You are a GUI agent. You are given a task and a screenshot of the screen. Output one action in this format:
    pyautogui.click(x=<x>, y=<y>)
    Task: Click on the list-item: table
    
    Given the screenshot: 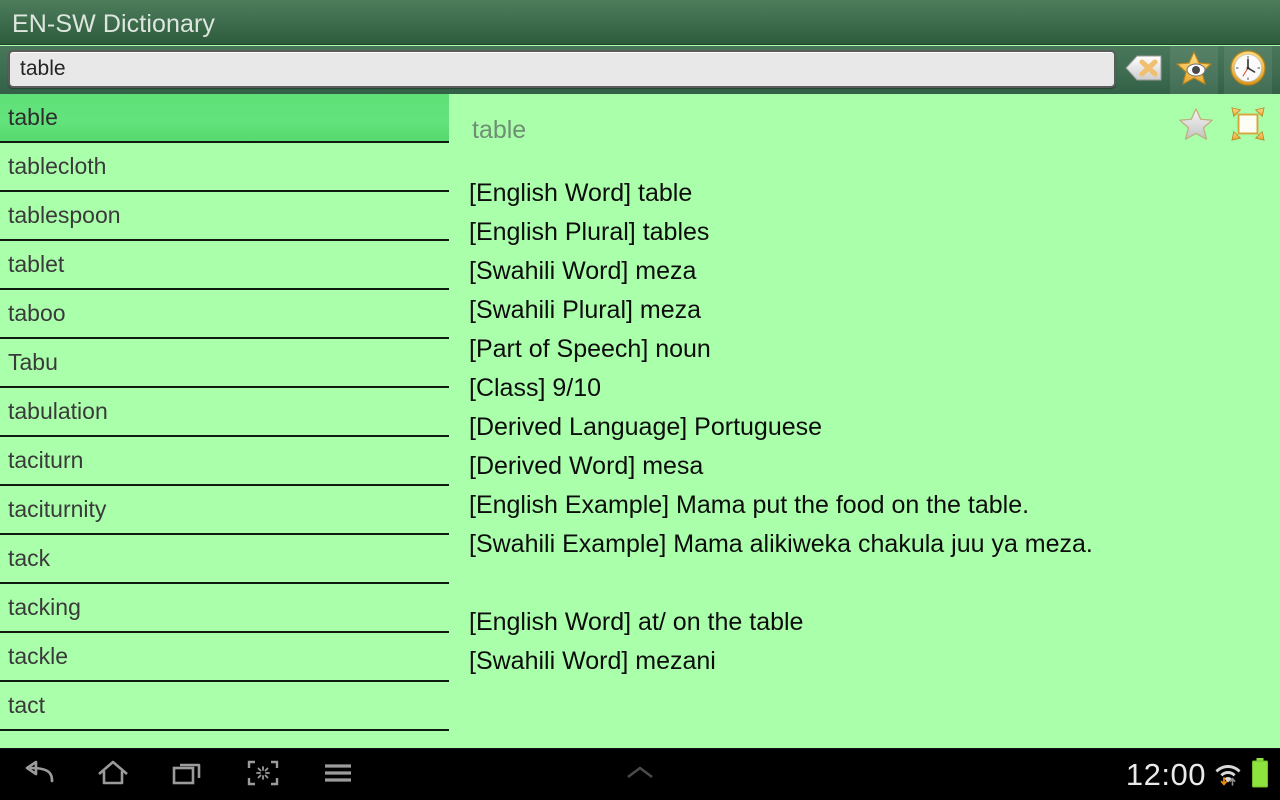 What is the action you would take?
    pyautogui.click(x=224, y=118)
    